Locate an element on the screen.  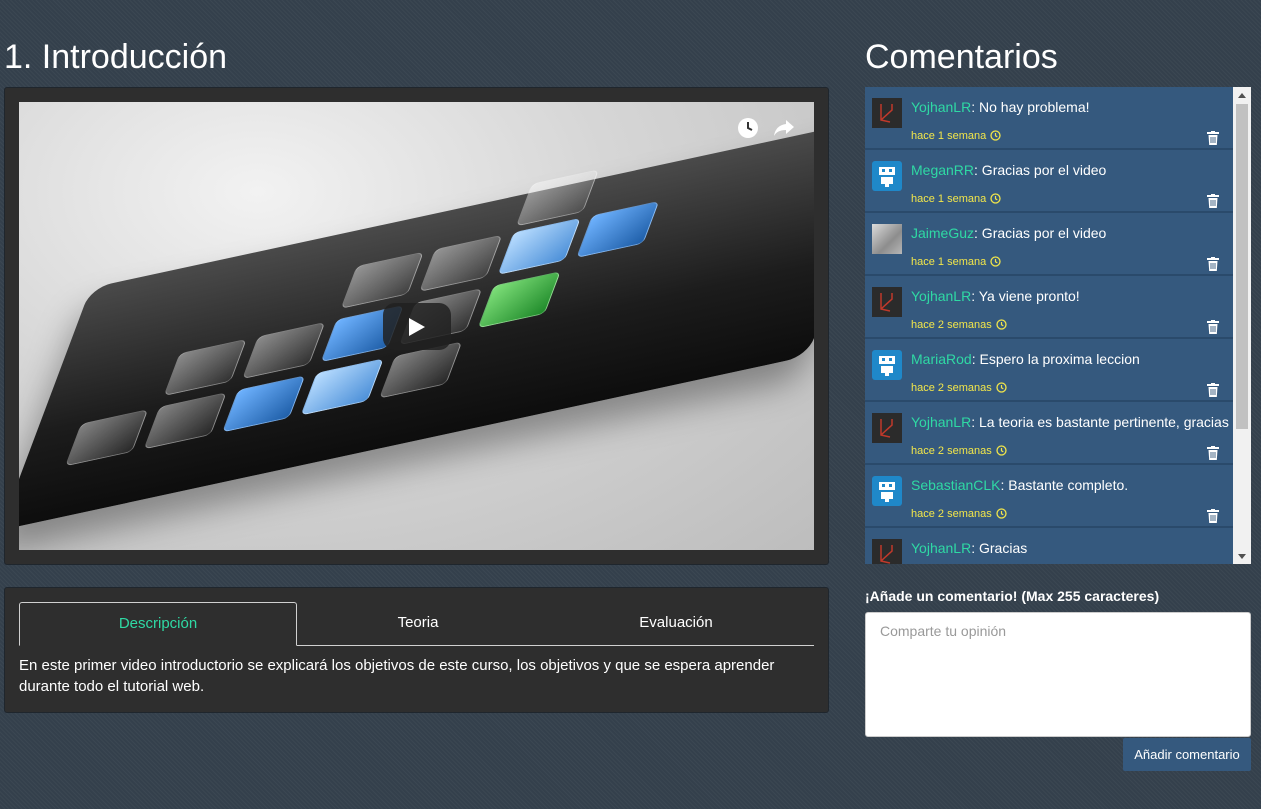
tab-descripcion: Descripción is located at coordinates (158, 624).